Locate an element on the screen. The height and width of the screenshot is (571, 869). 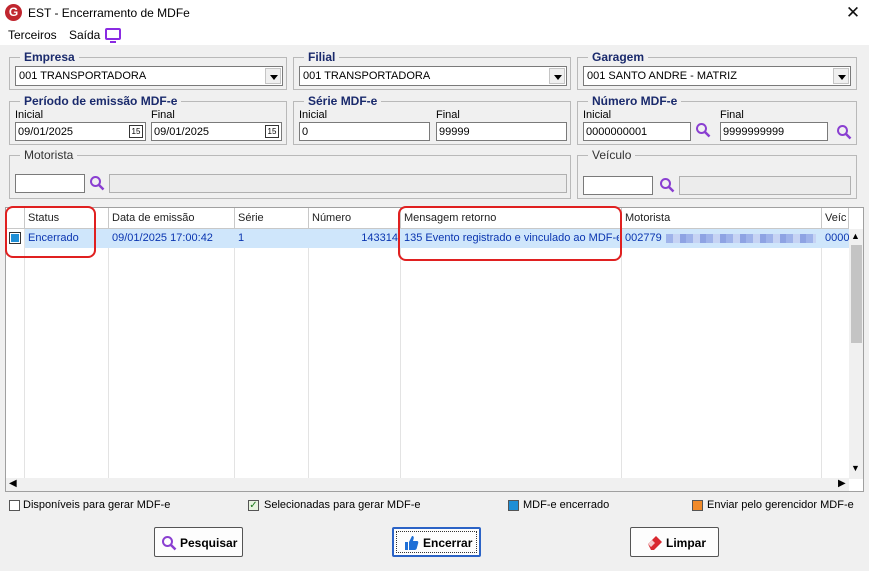
pesquisar-button: Pesquisar is located at coordinates (198, 542).